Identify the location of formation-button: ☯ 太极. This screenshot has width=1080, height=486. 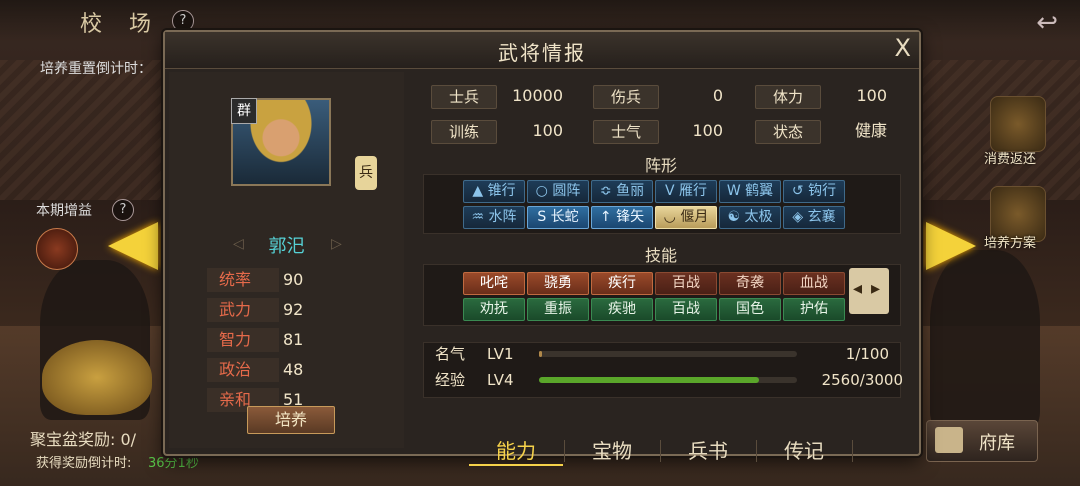
(750, 217).